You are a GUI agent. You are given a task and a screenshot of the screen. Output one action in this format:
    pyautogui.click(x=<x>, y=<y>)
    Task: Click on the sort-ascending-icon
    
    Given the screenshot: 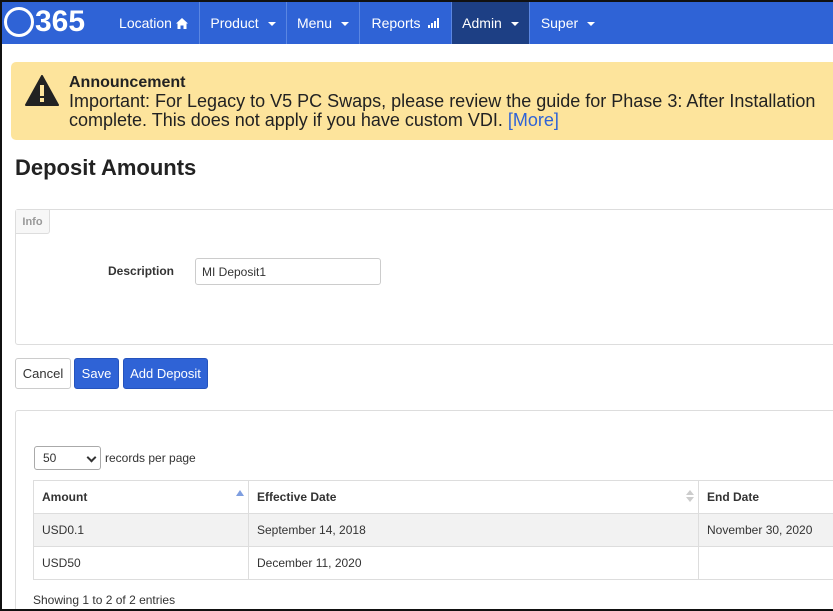 What is the action you would take?
    pyautogui.click(x=240, y=493)
    